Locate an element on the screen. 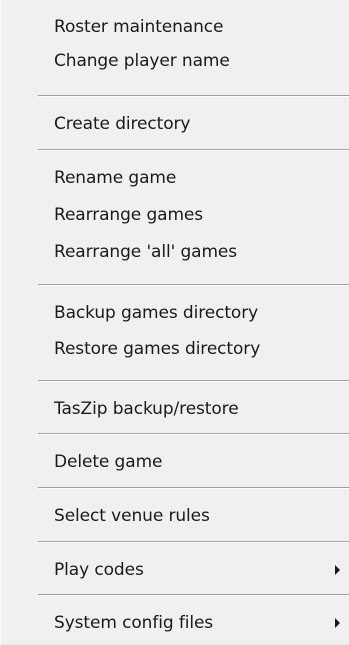 Image resolution: width=349 pixels, height=645 pixels. menu-item-play-codes: Play codes is located at coordinates (175, 570).